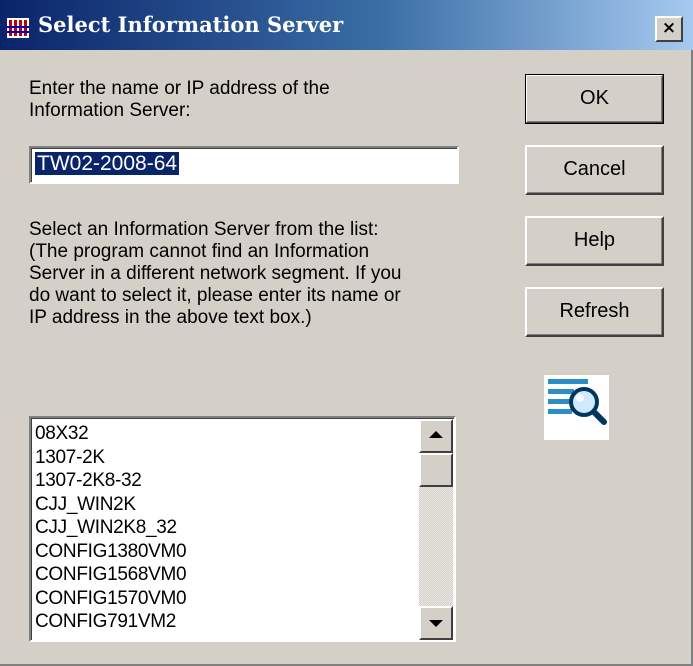 This screenshot has width=693, height=666. I want to click on scroll-thumb, so click(436, 470).